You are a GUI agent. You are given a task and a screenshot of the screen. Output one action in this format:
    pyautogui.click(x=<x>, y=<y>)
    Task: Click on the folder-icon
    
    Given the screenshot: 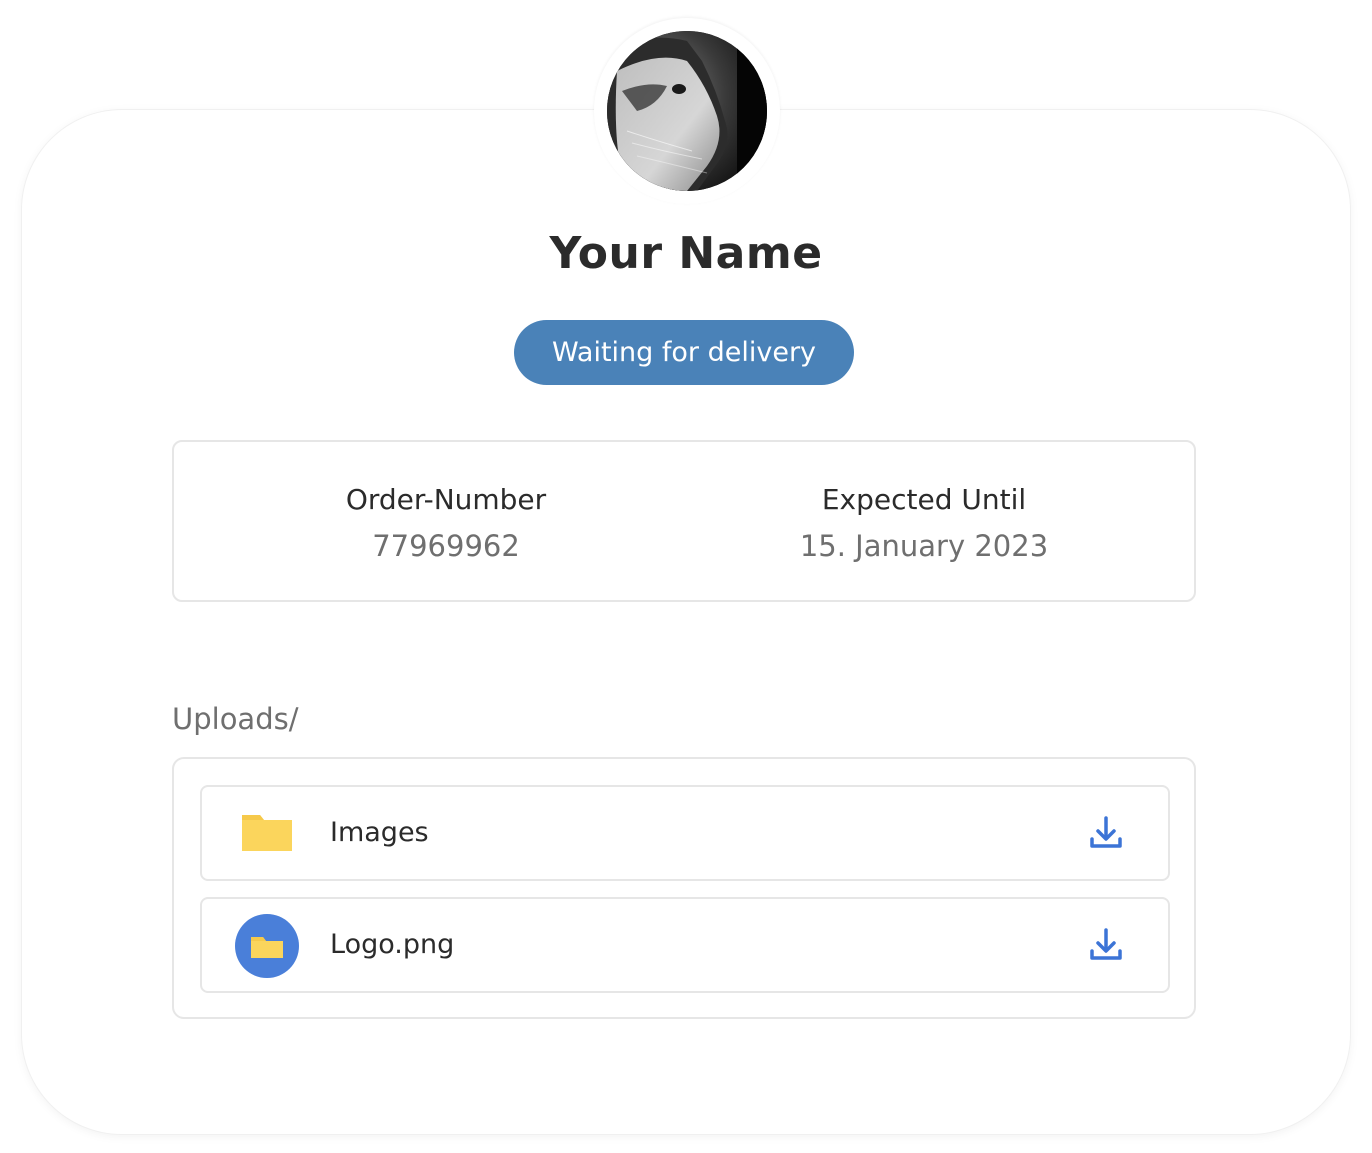 What is the action you would take?
    pyautogui.click(x=267, y=833)
    